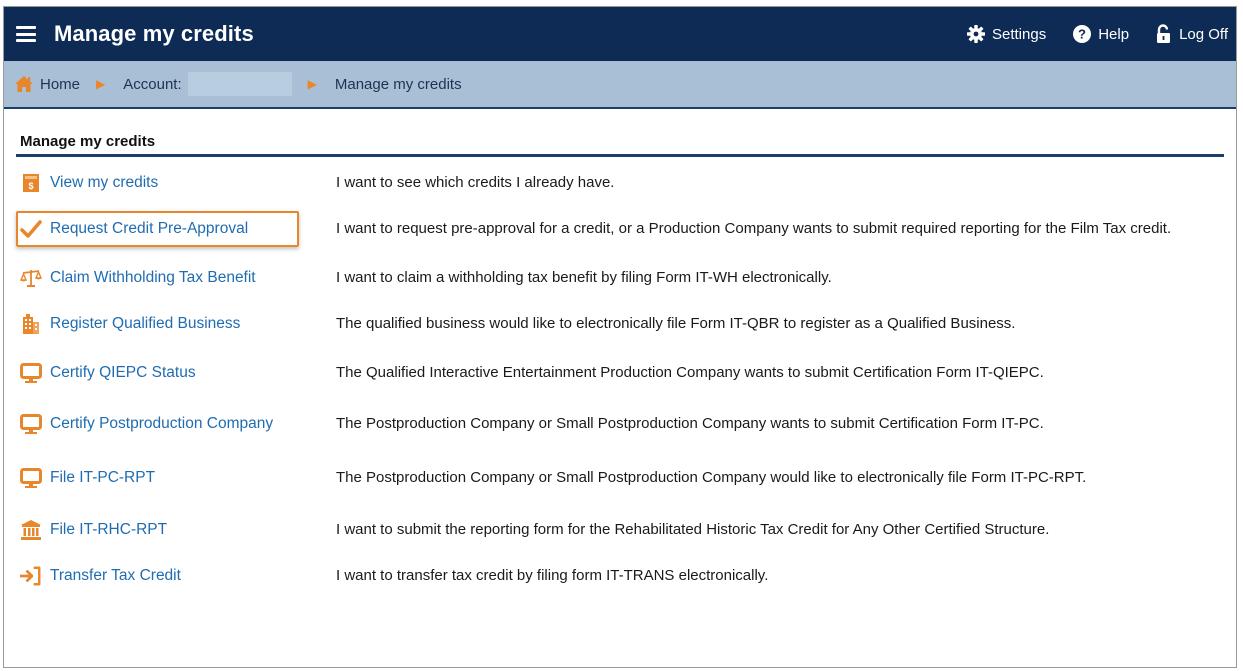  I want to click on hamburger-menu-icon, so click(26, 34).